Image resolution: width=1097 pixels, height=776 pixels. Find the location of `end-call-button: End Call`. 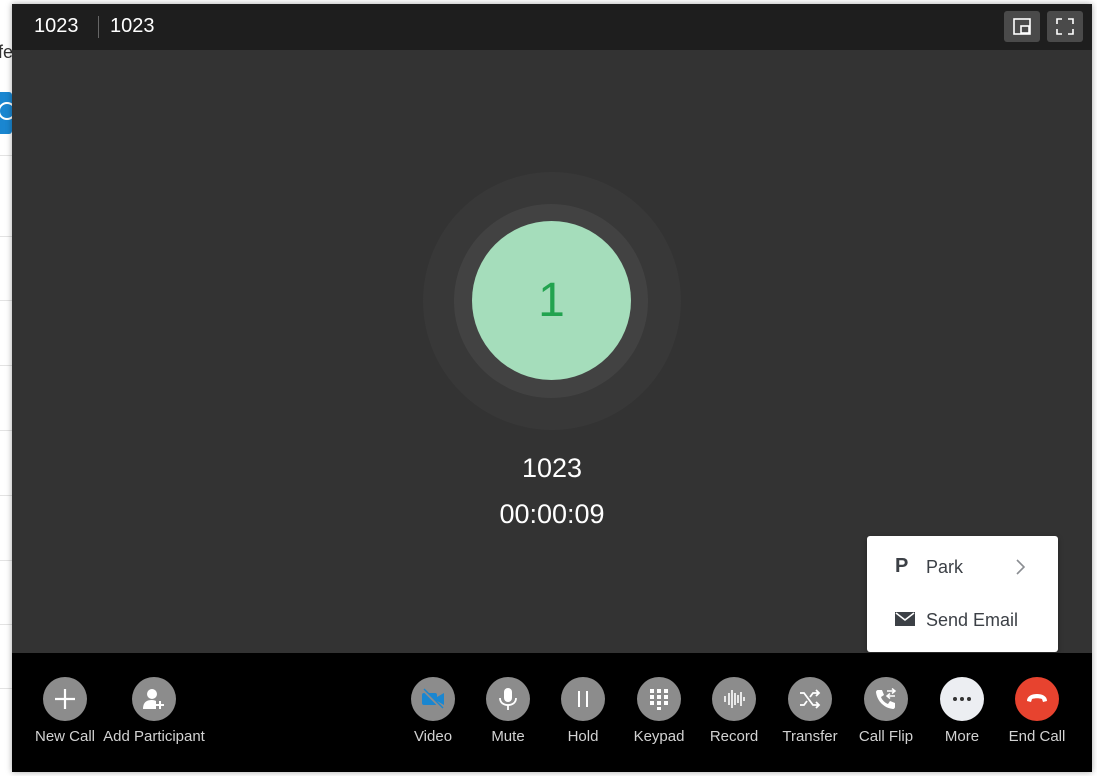

end-call-button: End Call is located at coordinates (1037, 717).